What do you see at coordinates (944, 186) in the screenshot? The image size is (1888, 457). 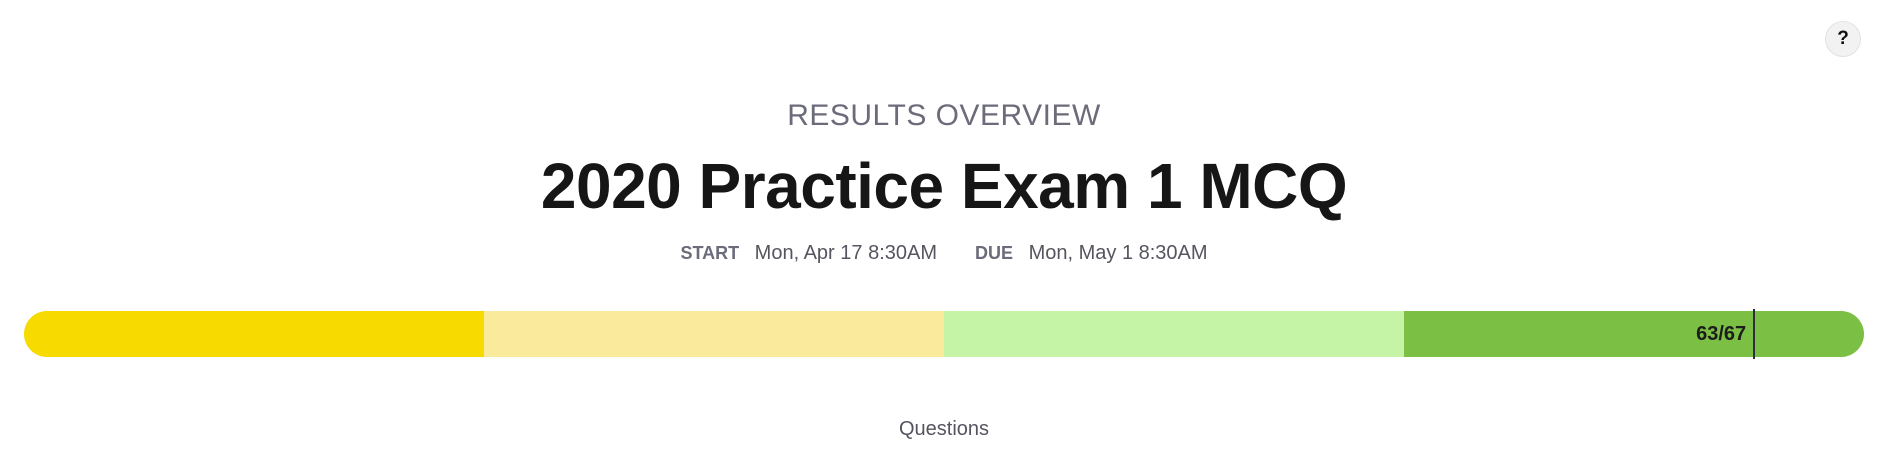 I see `exam-title: 2020 Practice Exam 1 MCQ` at bounding box center [944, 186].